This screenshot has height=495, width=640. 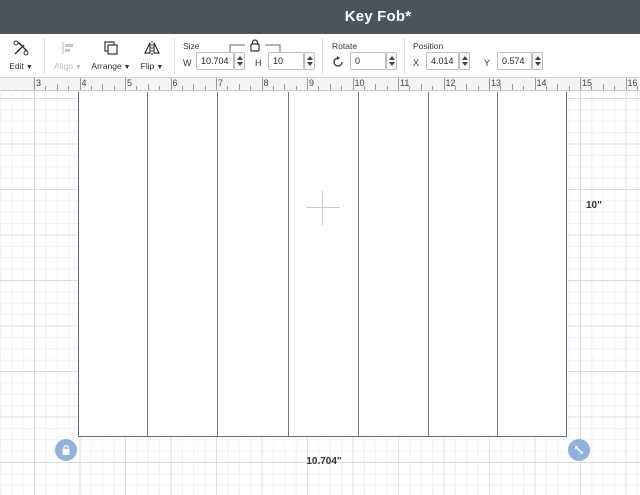 What do you see at coordinates (391, 61) in the screenshot?
I see `rotate-stepper` at bounding box center [391, 61].